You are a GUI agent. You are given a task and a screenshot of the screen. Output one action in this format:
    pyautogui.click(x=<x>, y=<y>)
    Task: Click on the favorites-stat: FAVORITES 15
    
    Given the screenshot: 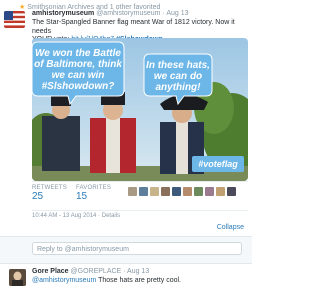 What is the action you would take?
    pyautogui.click(x=93, y=194)
    